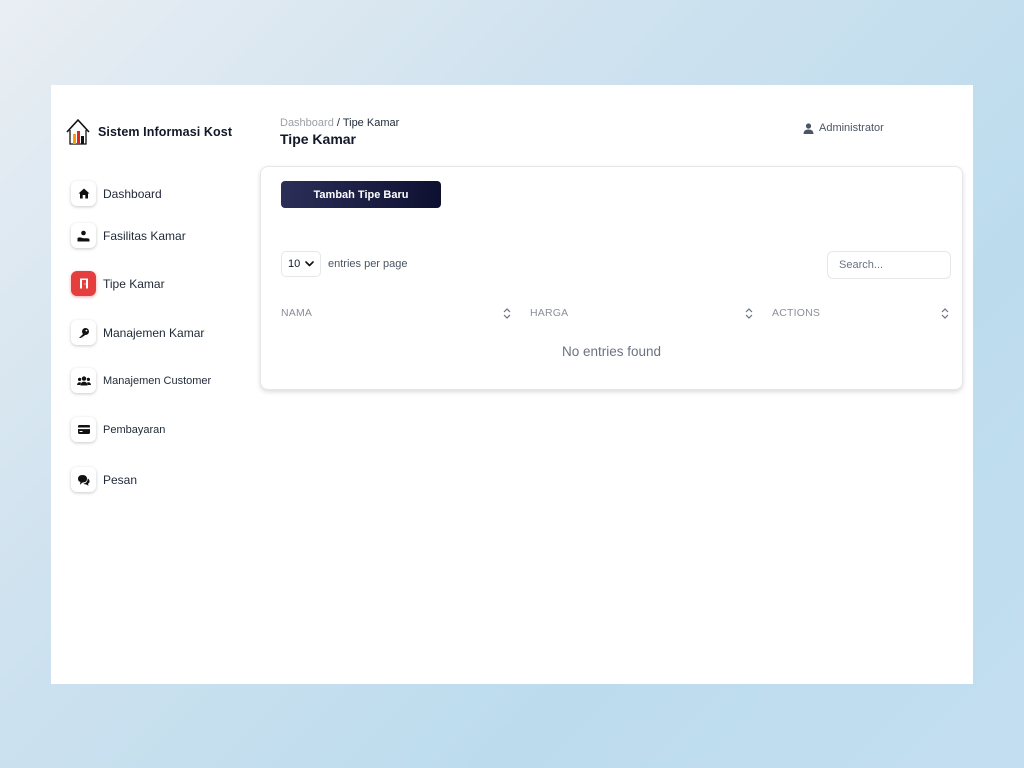 Image resolution: width=1024 pixels, height=768 pixels. I want to click on user-icon, so click(808, 128).